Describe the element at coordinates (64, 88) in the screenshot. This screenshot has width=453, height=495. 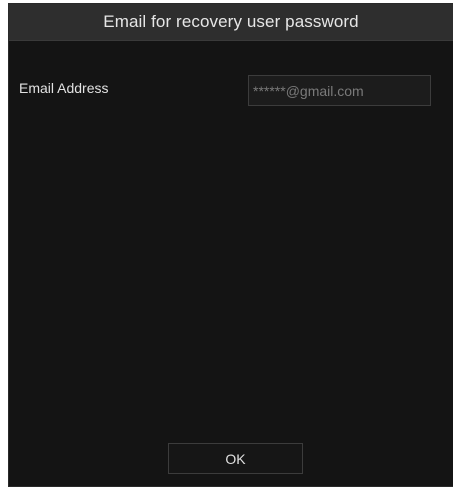
I see `email-address-label: Email Address` at that location.